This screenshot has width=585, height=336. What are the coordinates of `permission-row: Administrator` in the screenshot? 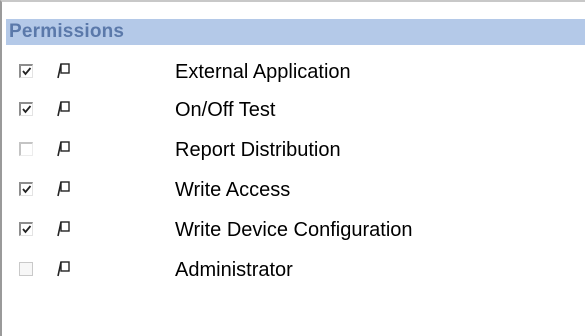 It's located at (292, 270).